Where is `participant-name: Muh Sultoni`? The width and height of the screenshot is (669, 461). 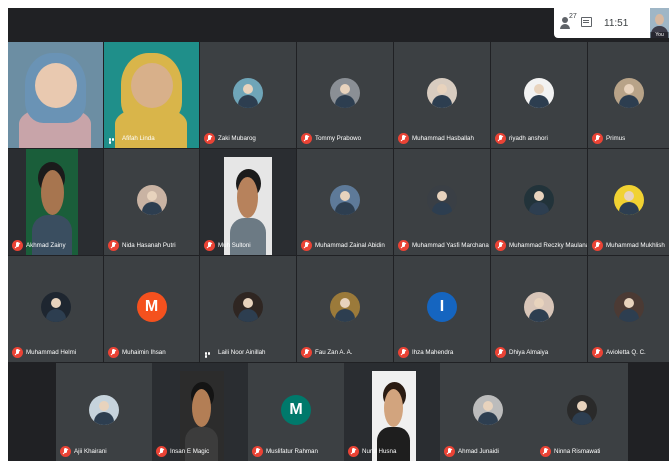 participant-name: Muh Sultoni is located at coordinates (234, 245).